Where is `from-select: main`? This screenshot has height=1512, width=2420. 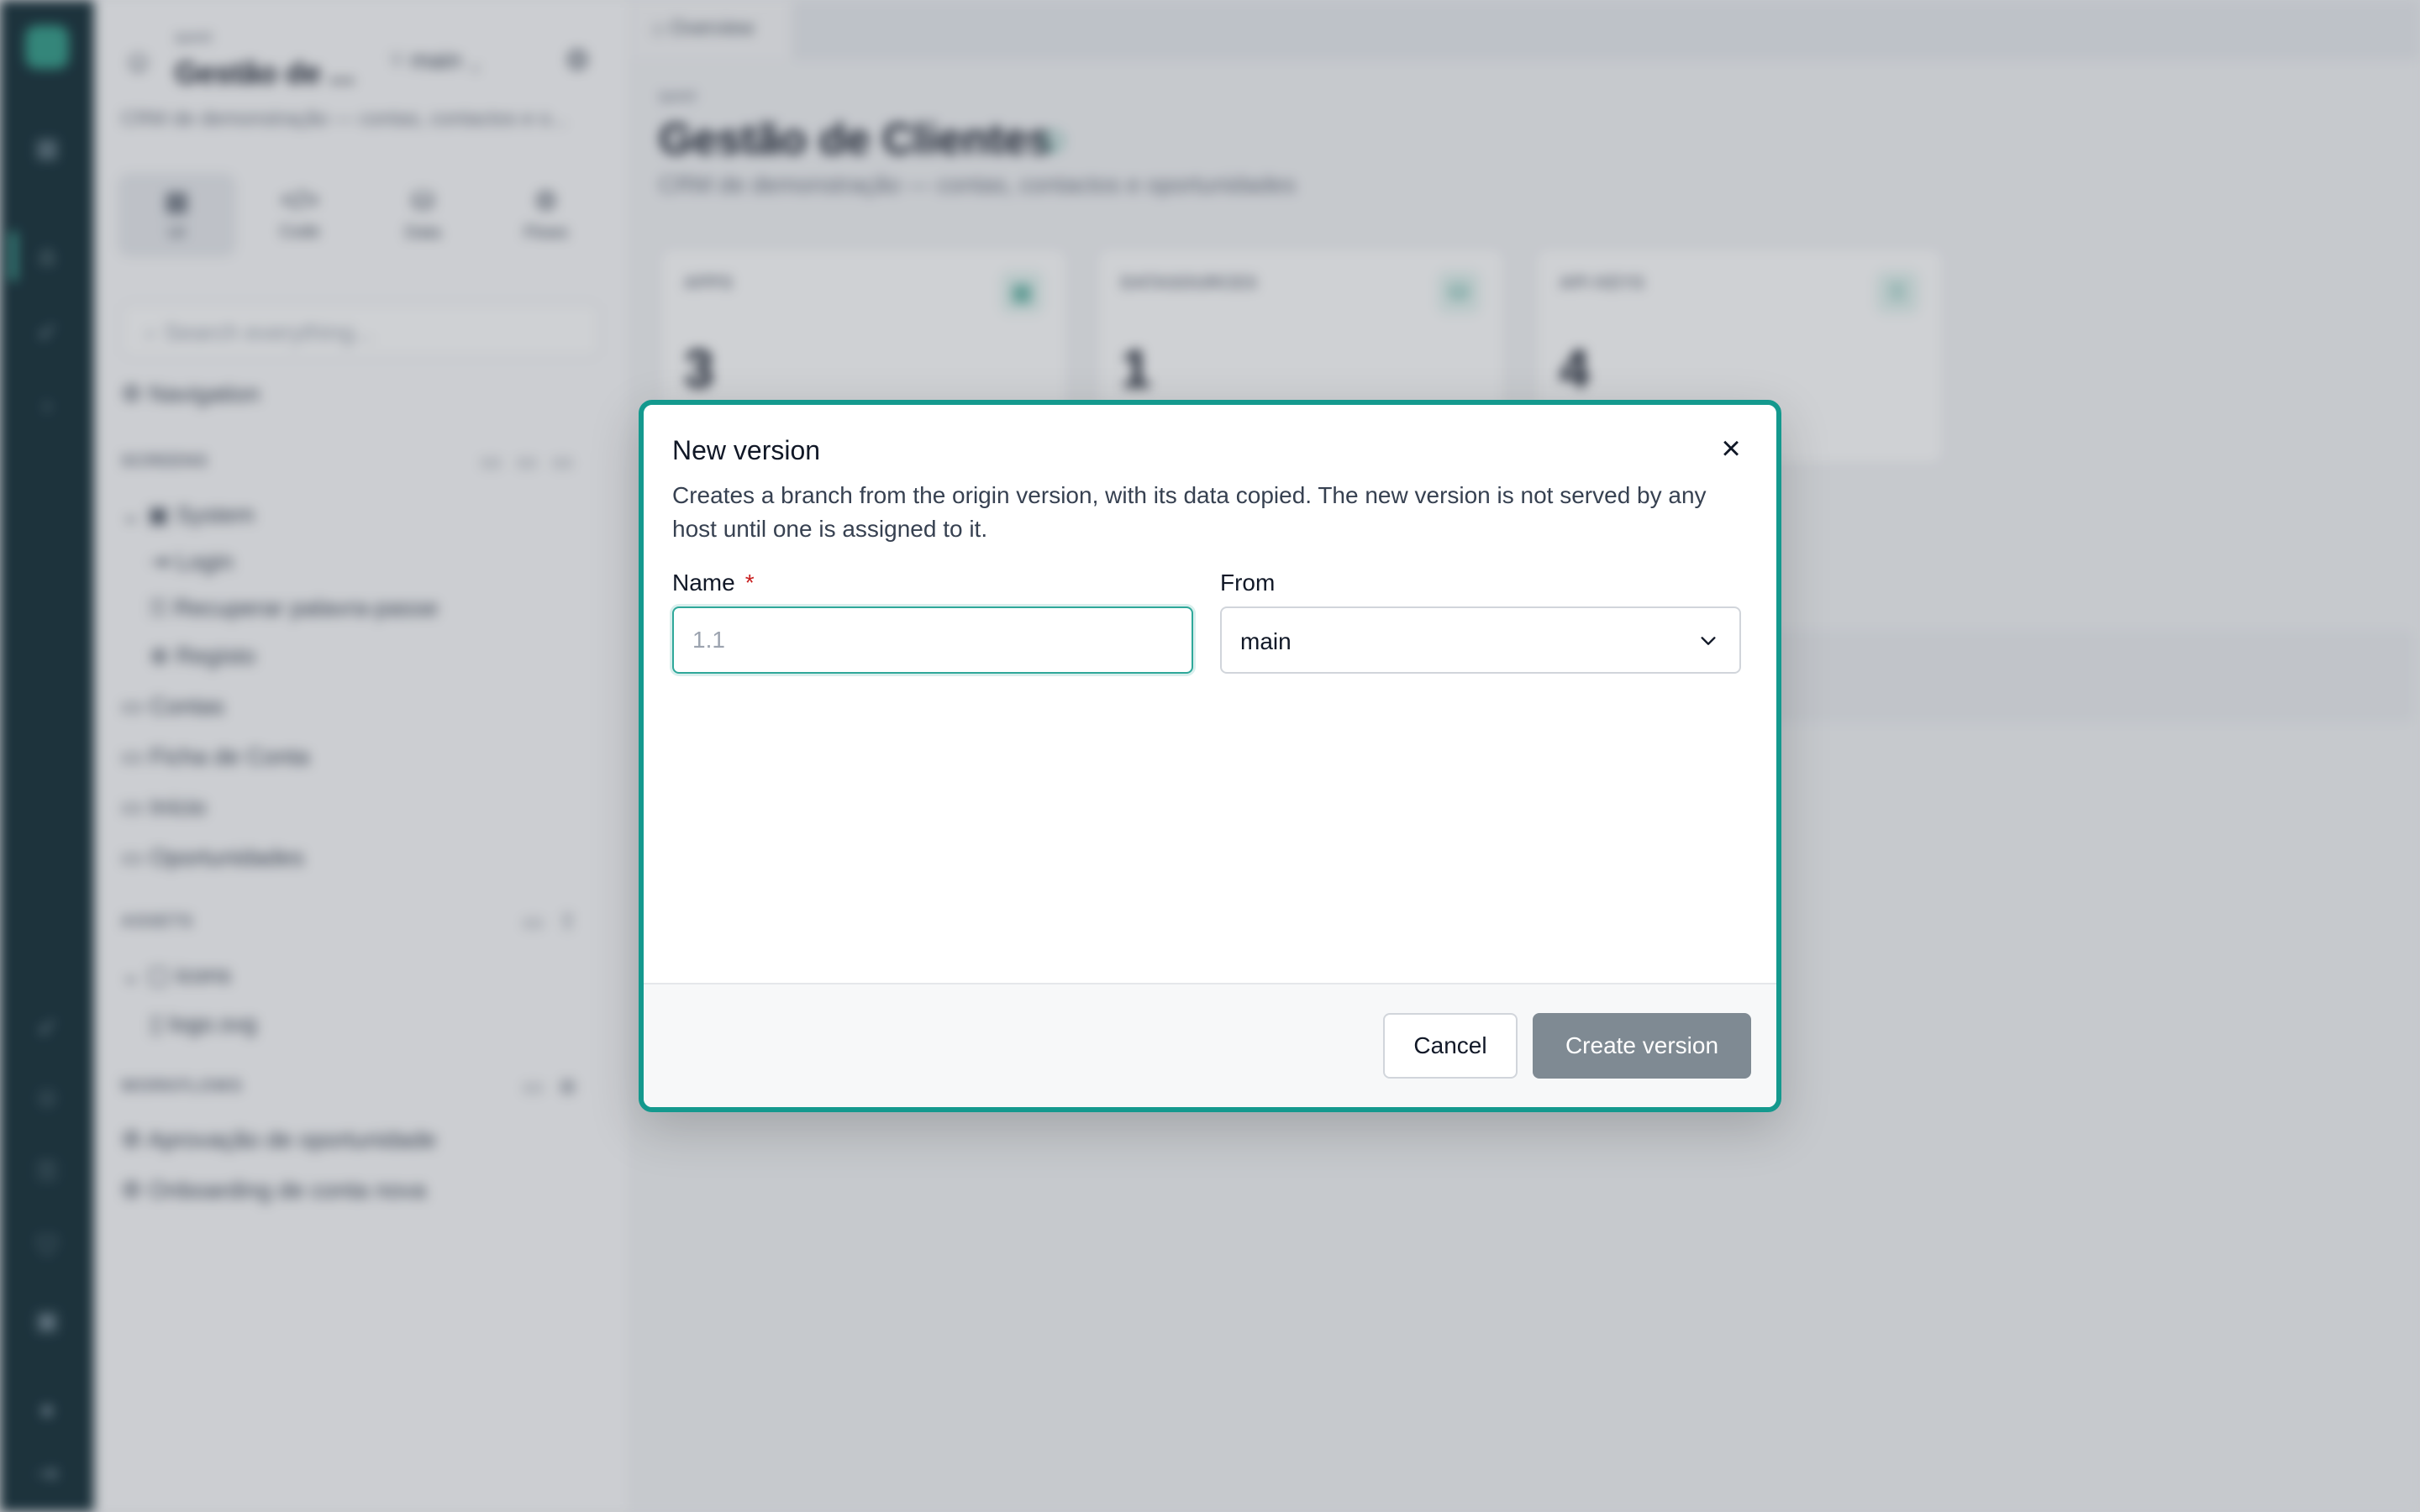
from-select: main is located at coordinates (1480, 640).